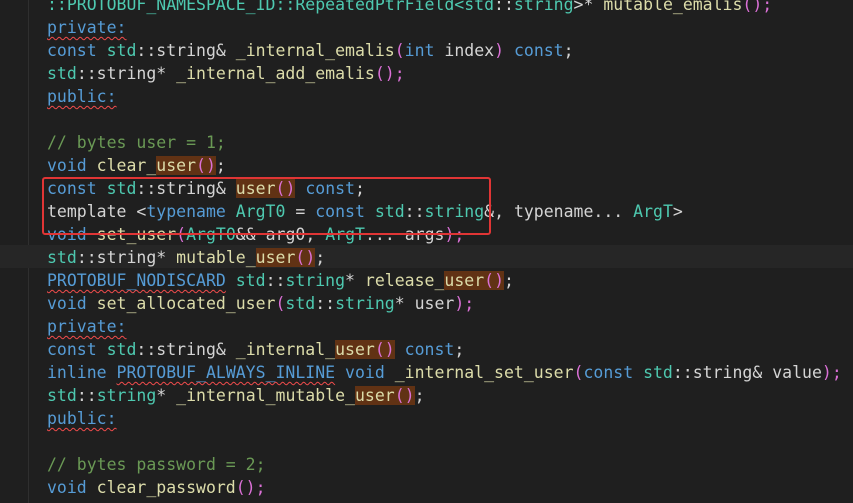 The image size is (853, 503). Describe the element at coordinates (673, 7) in the screenshot. I see `code-token: mutable_emalis` at that location.